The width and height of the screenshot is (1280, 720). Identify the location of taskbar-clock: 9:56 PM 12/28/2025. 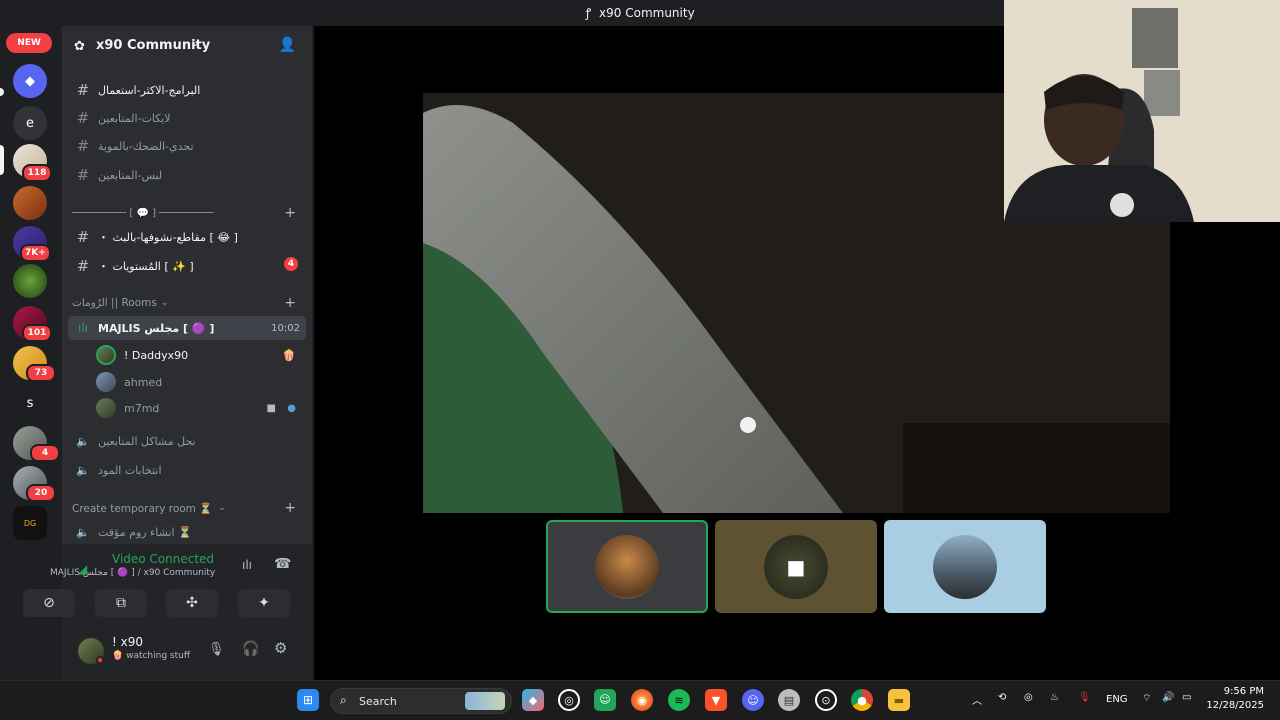
(1235, 699).